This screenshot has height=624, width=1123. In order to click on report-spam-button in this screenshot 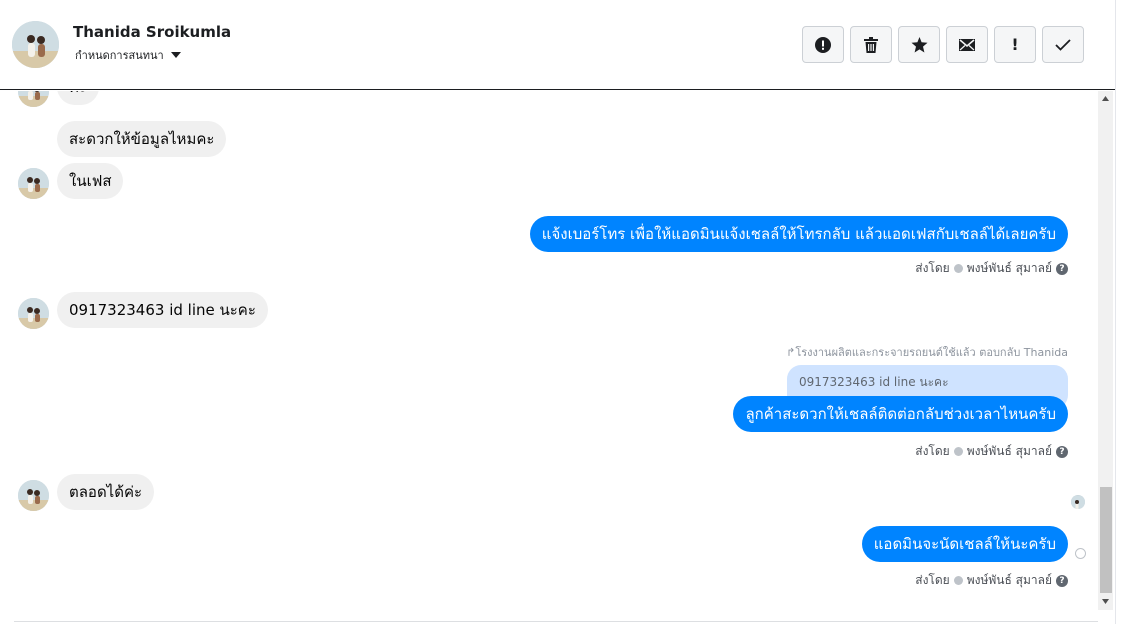, I will do `click(823, 44)`.